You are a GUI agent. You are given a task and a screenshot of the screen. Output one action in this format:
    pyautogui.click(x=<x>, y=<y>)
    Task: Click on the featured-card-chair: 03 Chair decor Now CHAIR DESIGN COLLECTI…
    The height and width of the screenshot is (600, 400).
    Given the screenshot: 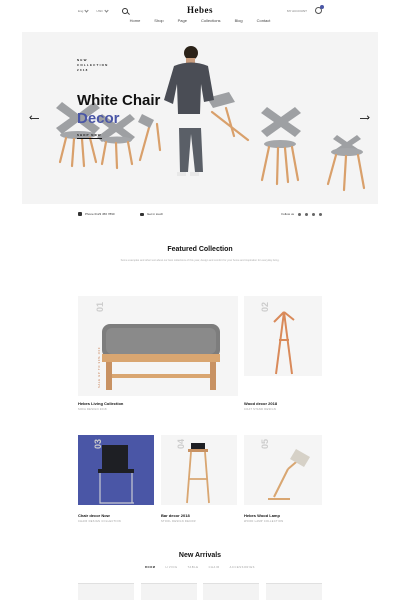 What is the action you would take?
    pyautogui.click(x=116, y=480)
    